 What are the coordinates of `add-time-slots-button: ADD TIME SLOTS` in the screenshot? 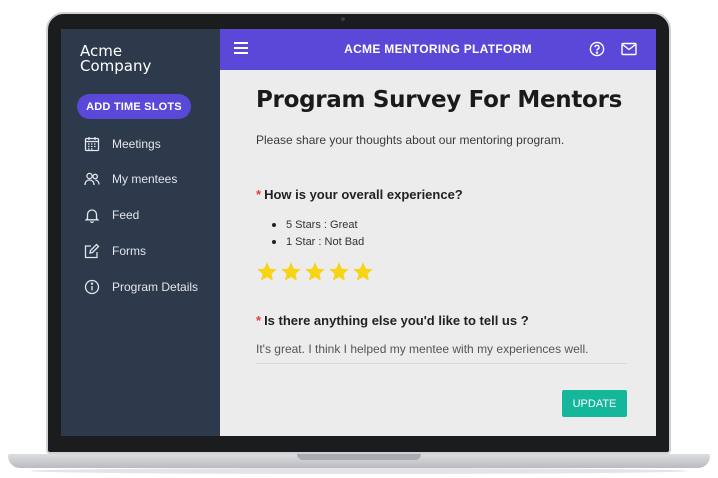 It's located at (134, 106).